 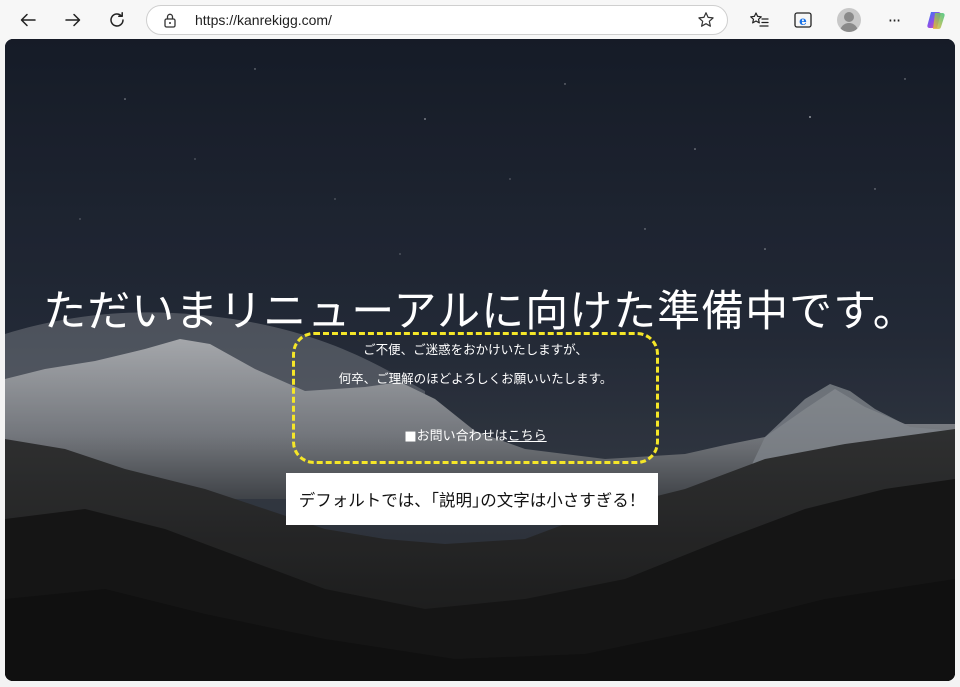 What do you see at coordinates (28, 20) in the screenshot?
I see `back-arrow-icon` at bounding box center [28, 20].